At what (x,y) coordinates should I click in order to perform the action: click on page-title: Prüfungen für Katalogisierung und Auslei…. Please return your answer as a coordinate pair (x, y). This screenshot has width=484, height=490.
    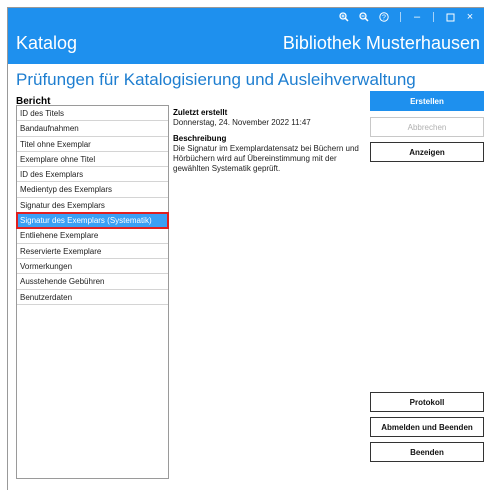
    Looking at the image, I should click on (216, 79).